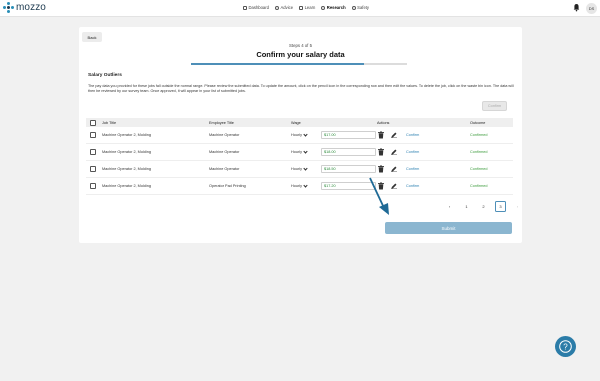  I want to click on header-employee-title: Employee Title, so click(221, 122).